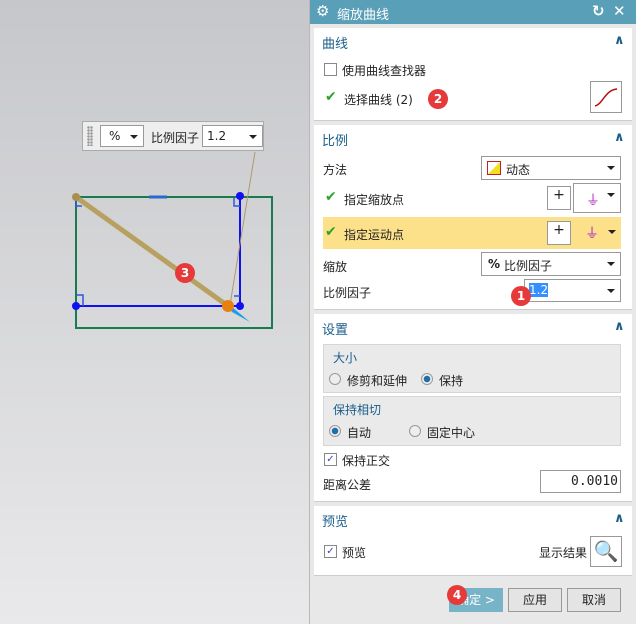 The height and width of the screenshot is (624, 636). I want to click on motion-point-label: 指定运动点, so click(374, 235).